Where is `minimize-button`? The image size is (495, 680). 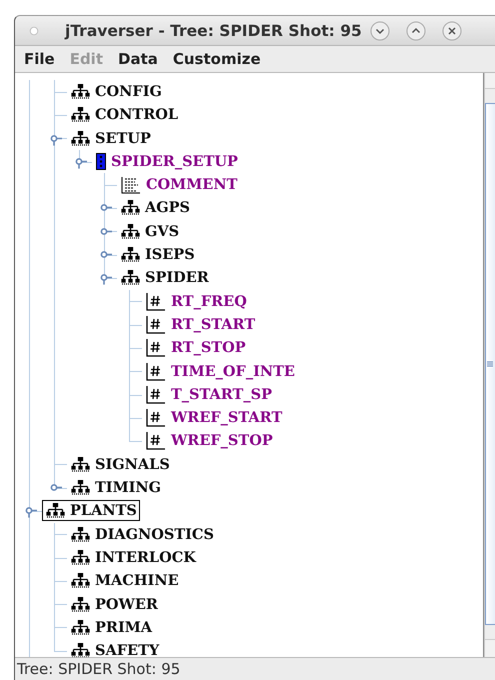
minimize-button is located at coordinates (380, 30).